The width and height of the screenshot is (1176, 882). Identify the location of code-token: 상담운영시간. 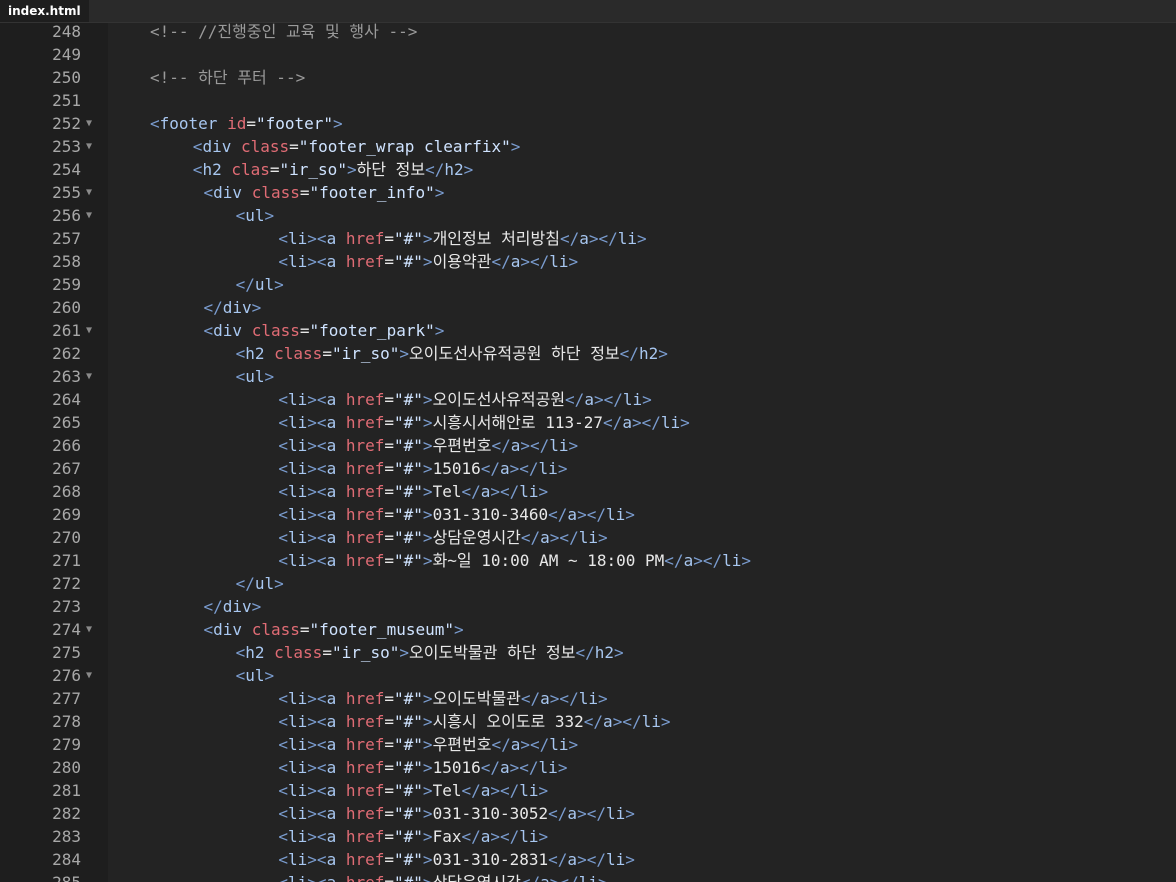
(477, 877).